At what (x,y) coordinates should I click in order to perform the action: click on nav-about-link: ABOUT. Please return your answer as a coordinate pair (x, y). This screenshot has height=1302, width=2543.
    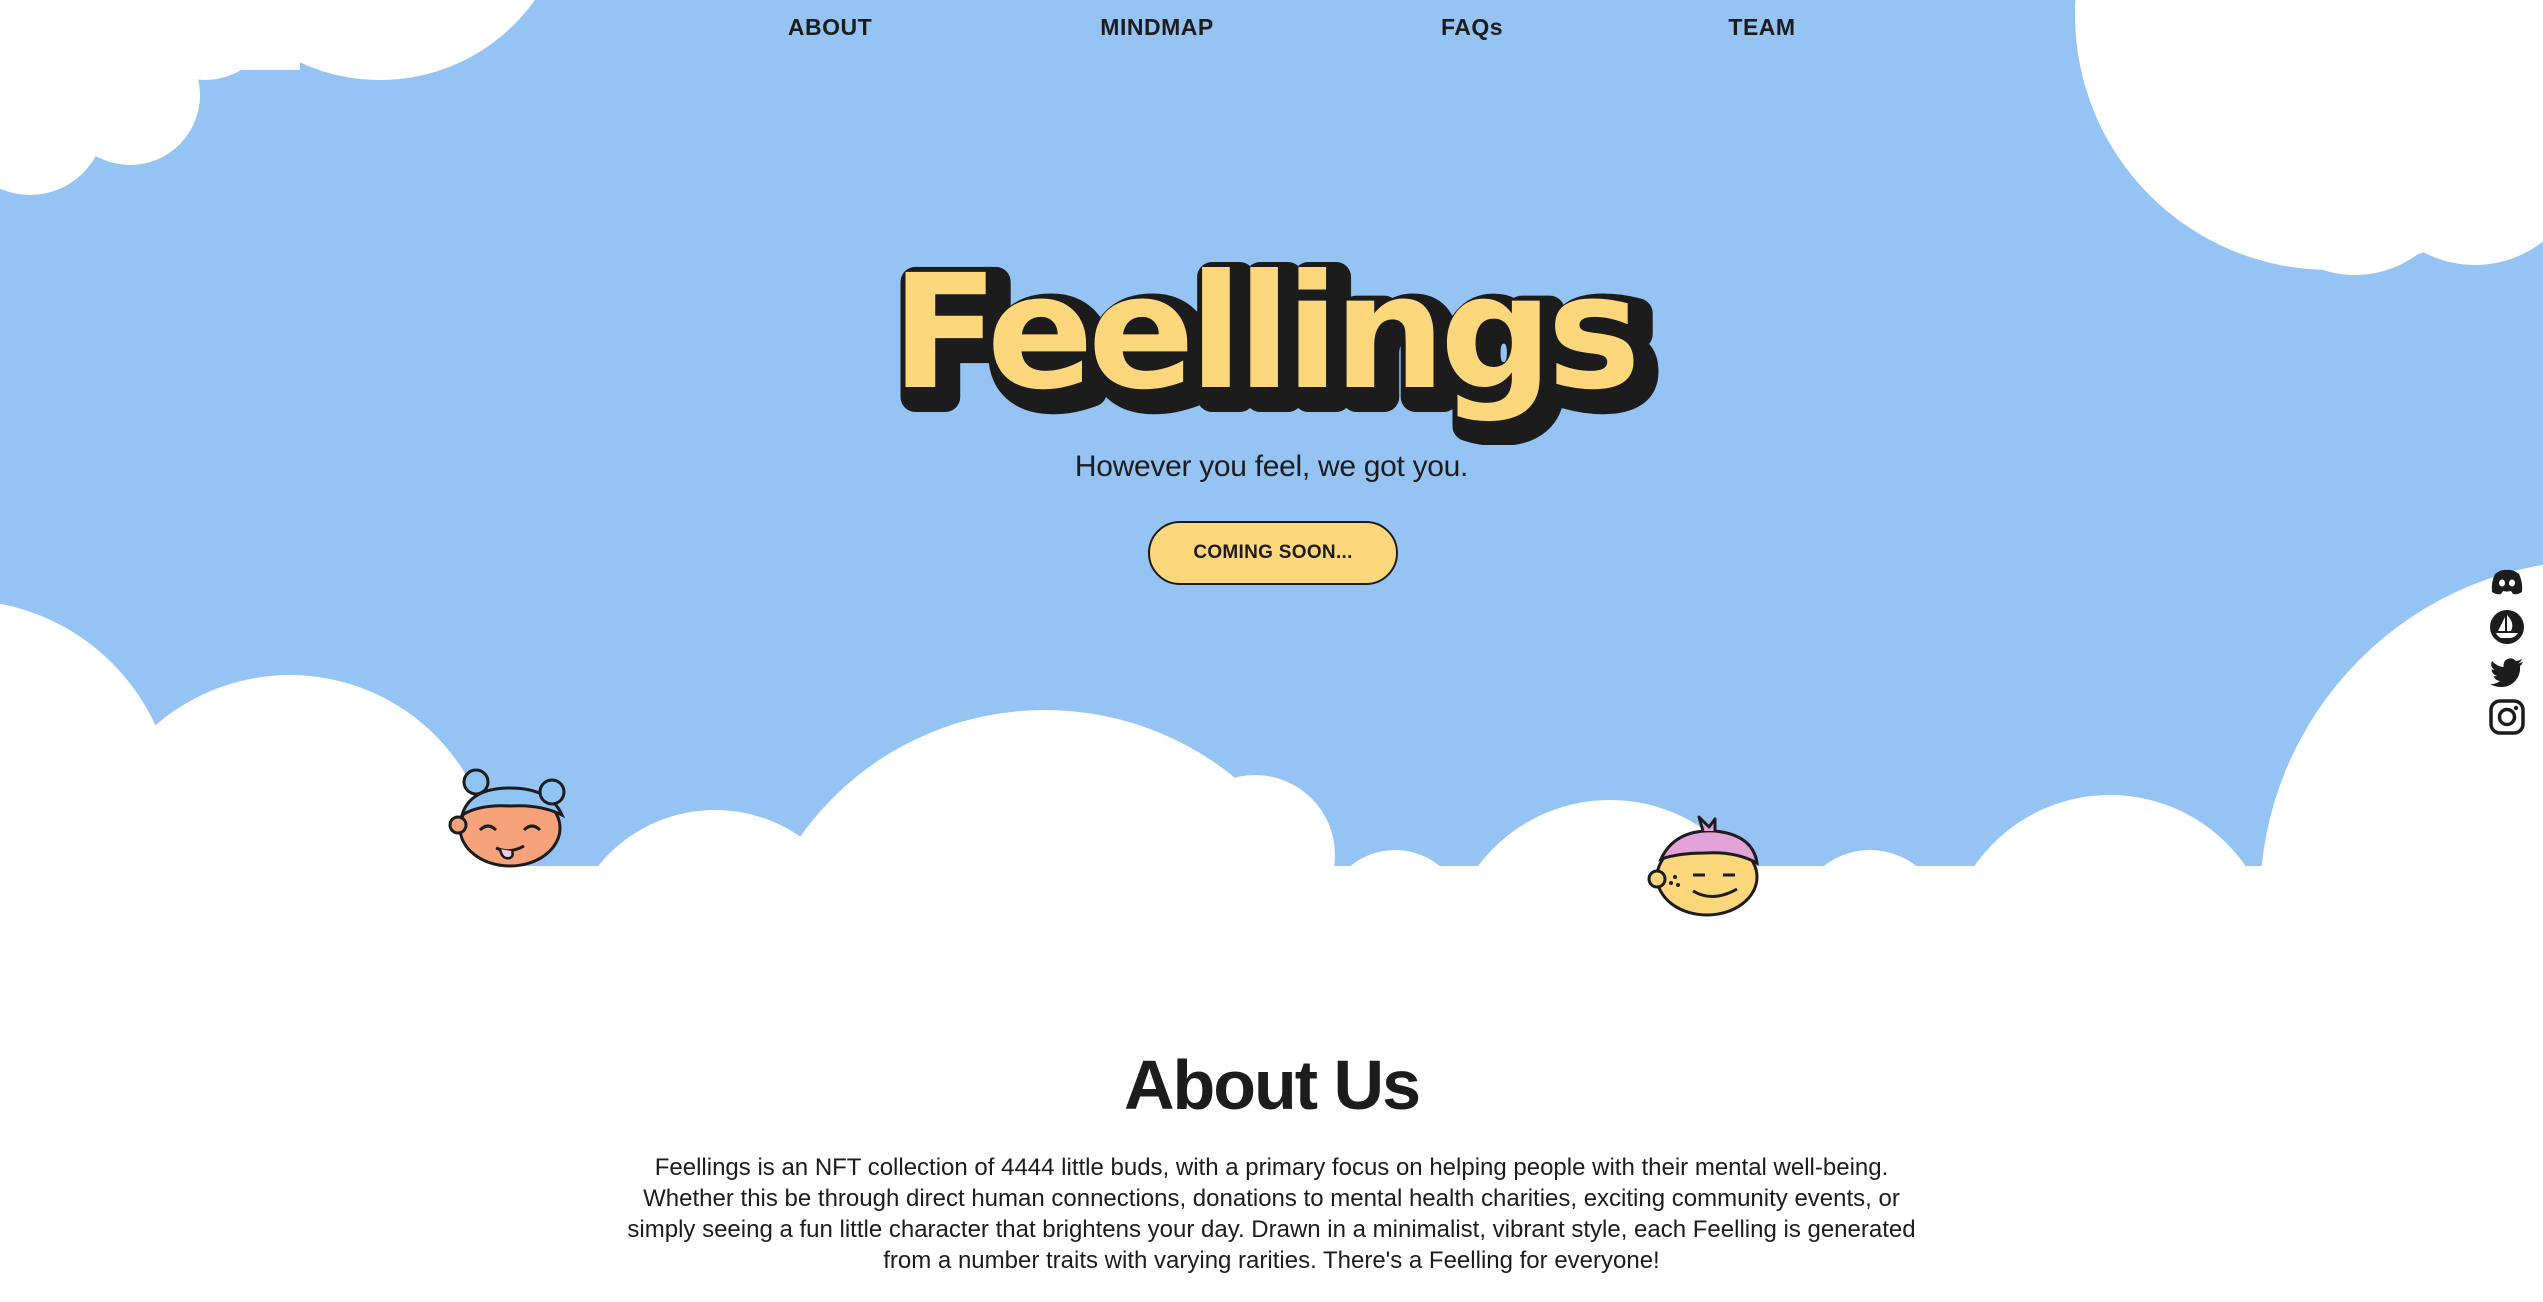
    Looking at the image, I should click on (830, 27).